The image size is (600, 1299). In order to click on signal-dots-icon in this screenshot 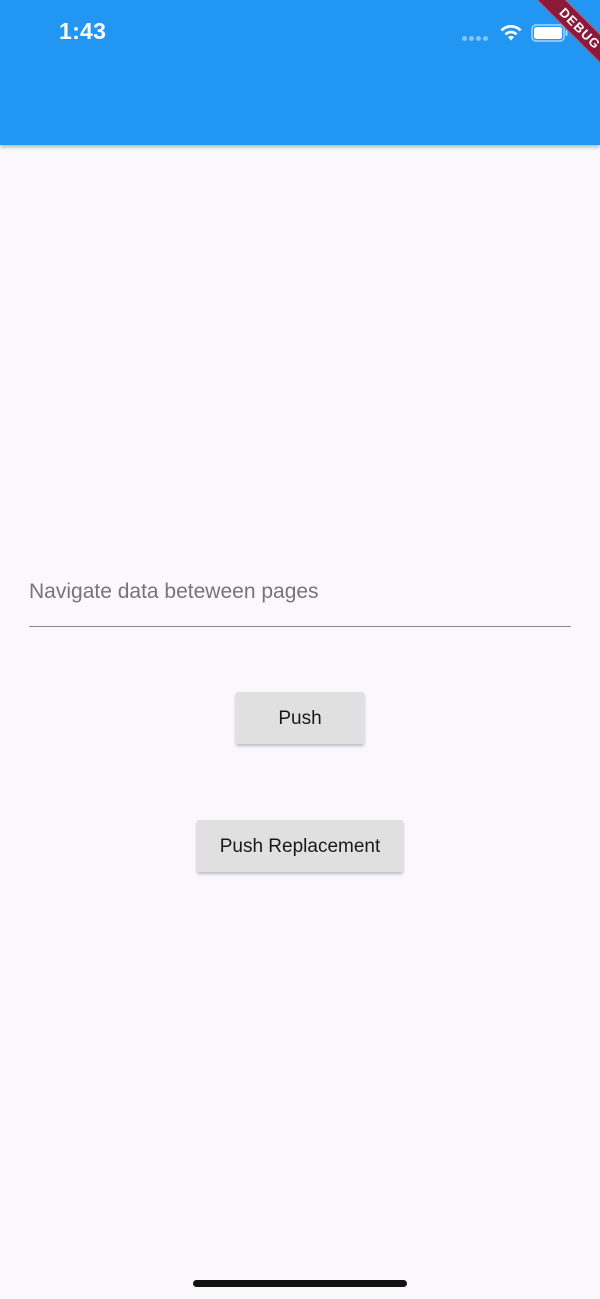, I will do `click(477, 39)`.